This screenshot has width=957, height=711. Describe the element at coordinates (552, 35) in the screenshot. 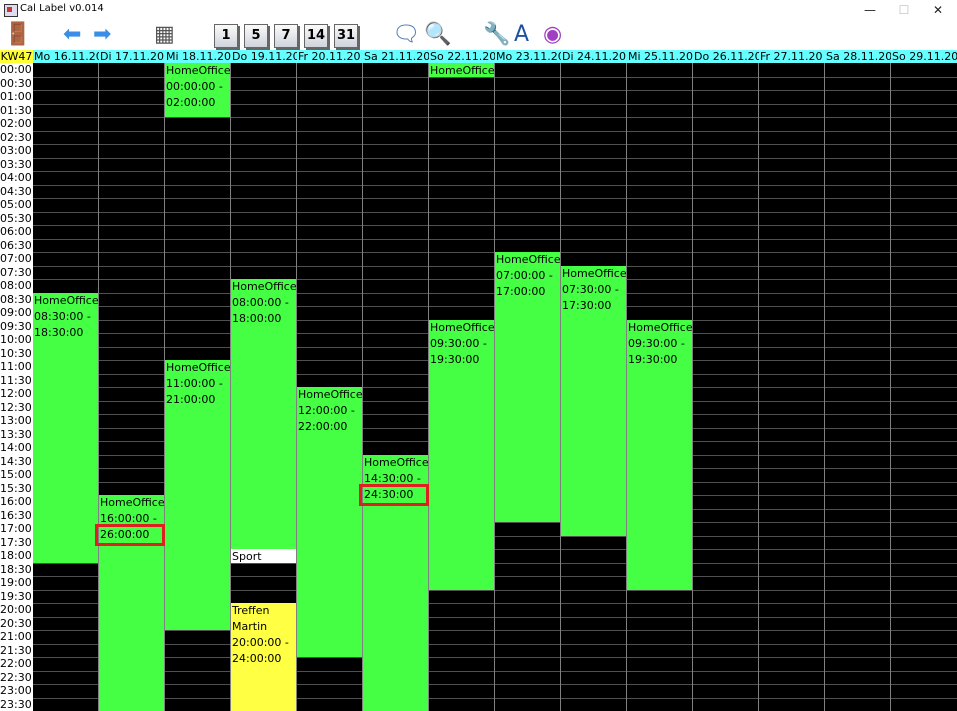

I see `color-wheel-icon: ◉` at that location.